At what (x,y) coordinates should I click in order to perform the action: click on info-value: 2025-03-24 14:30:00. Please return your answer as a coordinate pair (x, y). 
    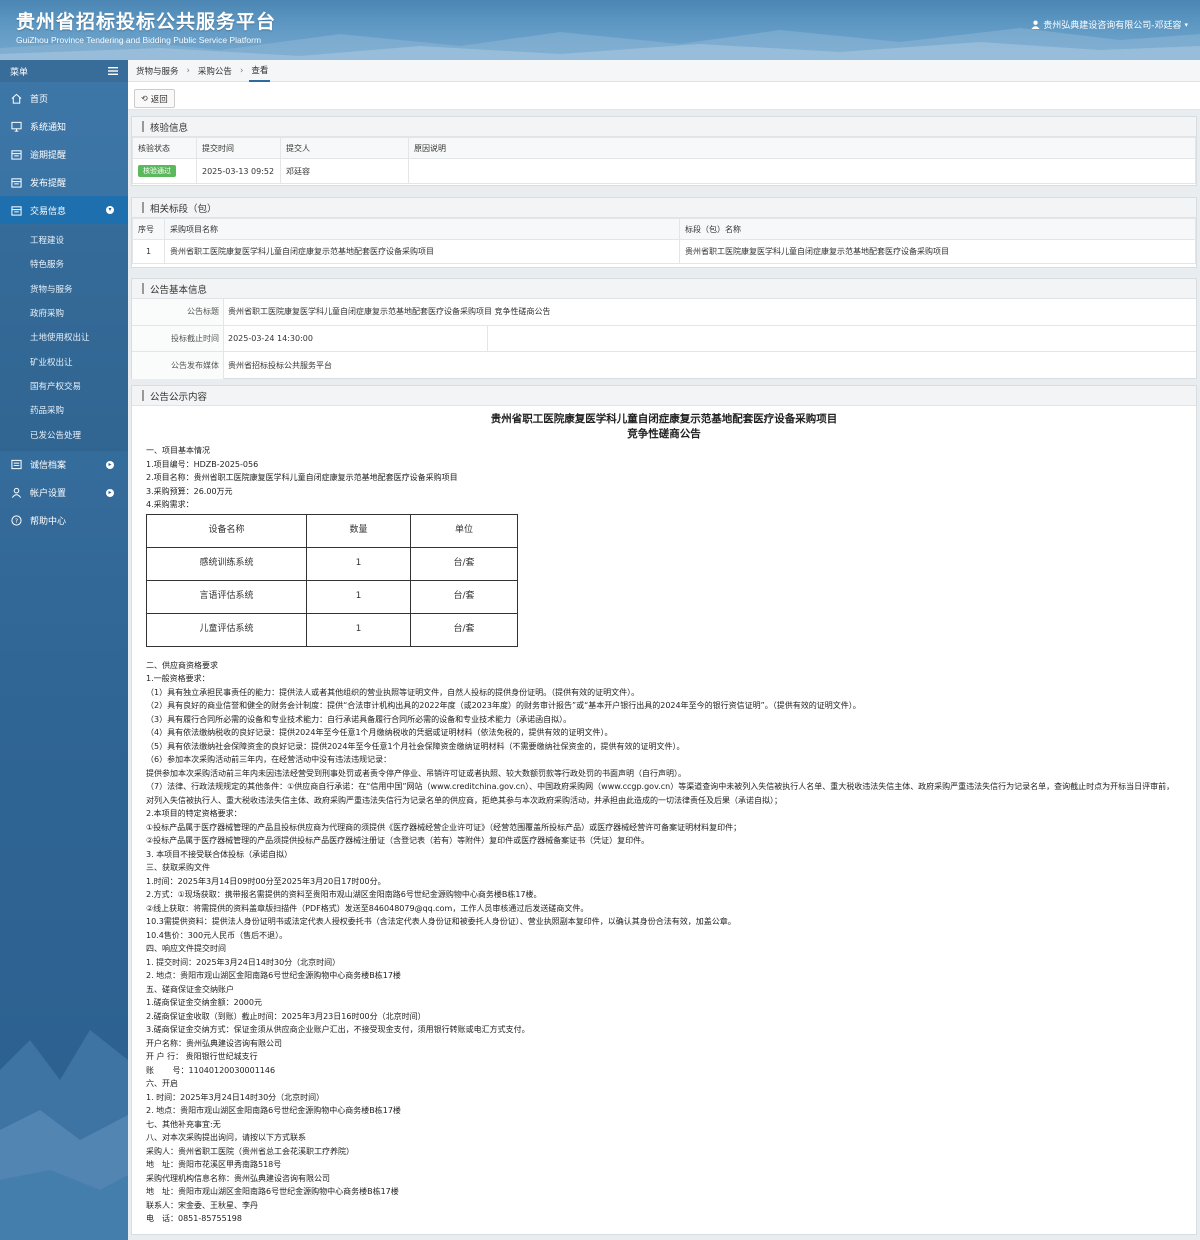
    Looking at the image, I should click on (356, 338).